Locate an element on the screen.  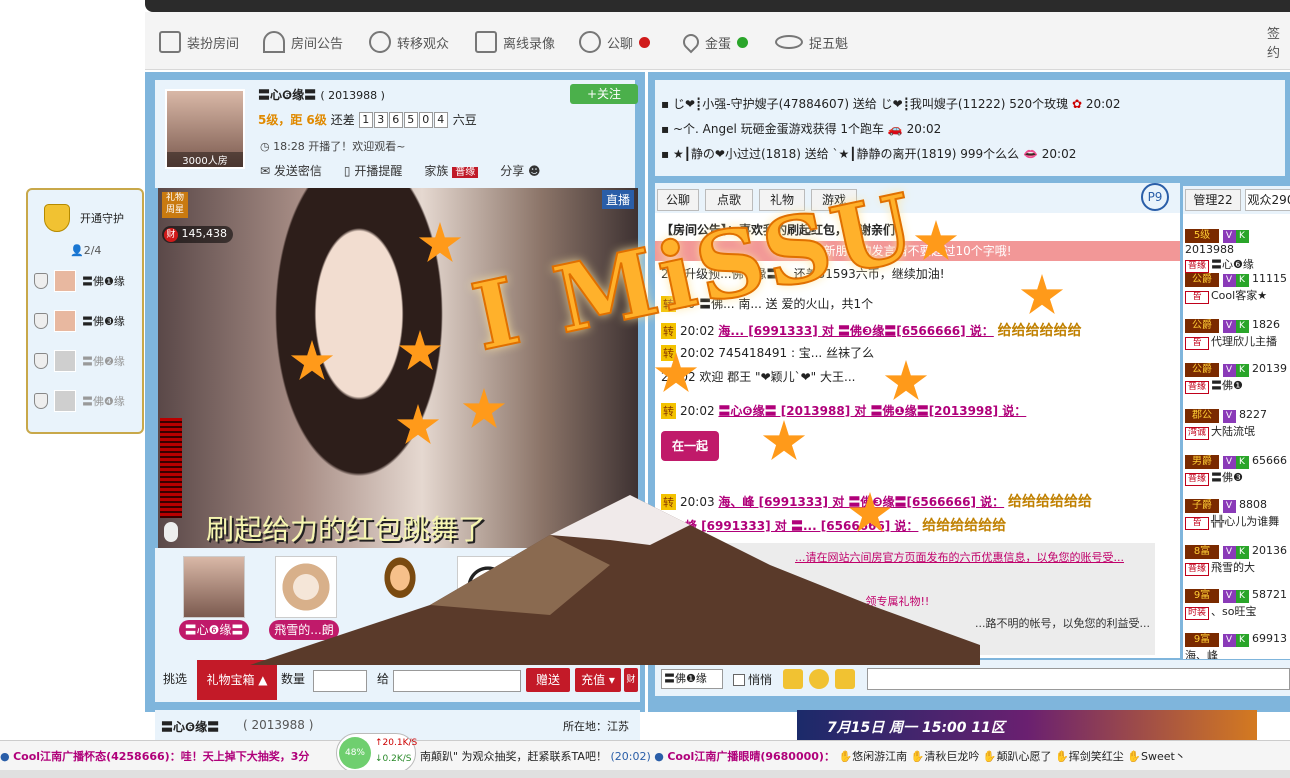
tab-admins: 管理22 is located at coordinates (1213, 200).